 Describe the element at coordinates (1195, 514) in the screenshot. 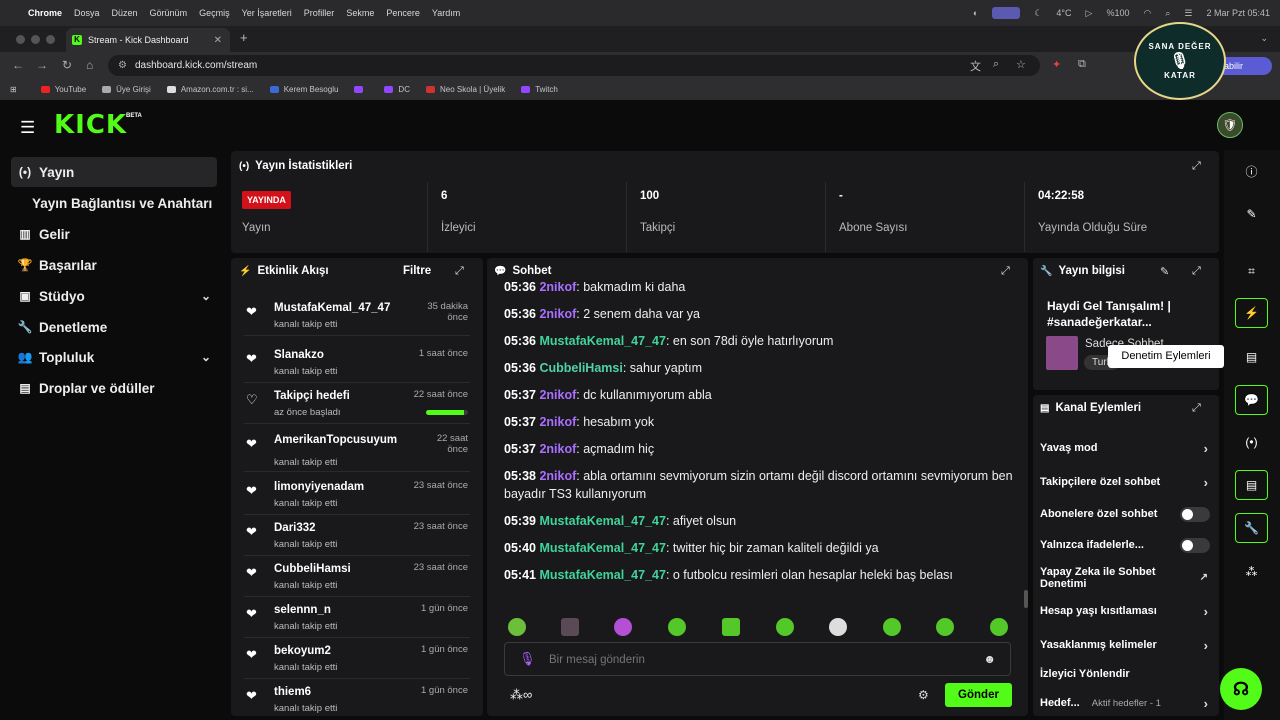

I see `subscribers-only-toggle` at that location.